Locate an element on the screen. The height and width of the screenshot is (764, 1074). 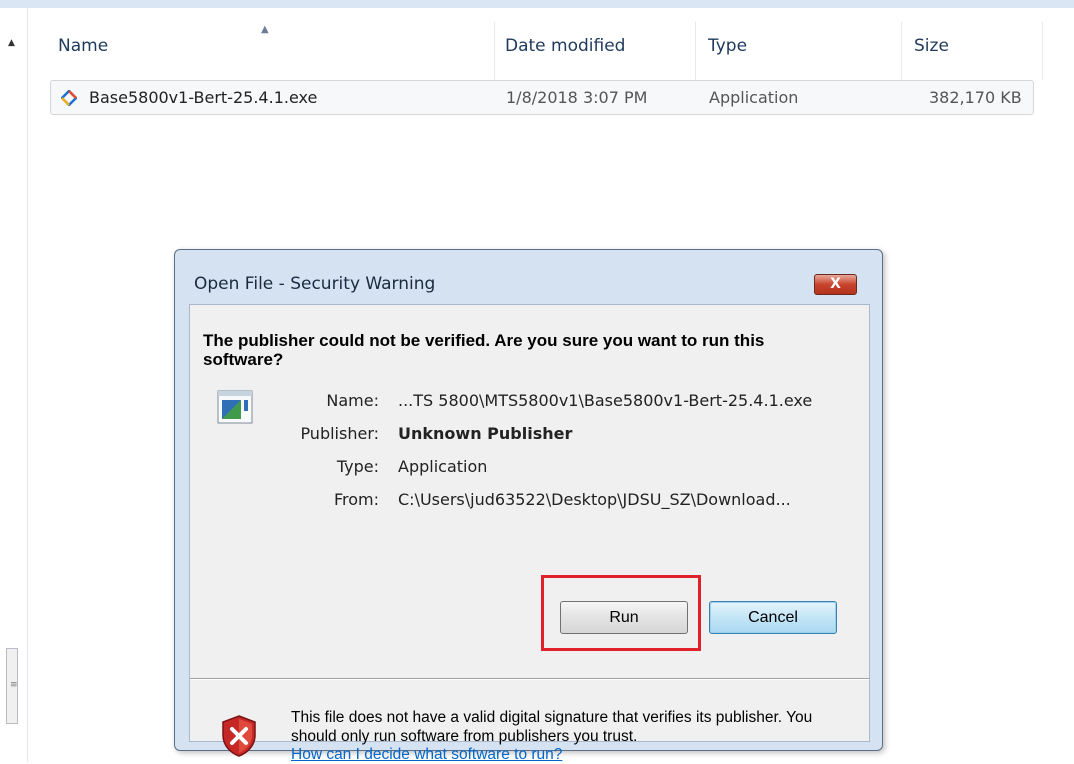
cancel-button: Cancel is located at coordinates (773, 617).